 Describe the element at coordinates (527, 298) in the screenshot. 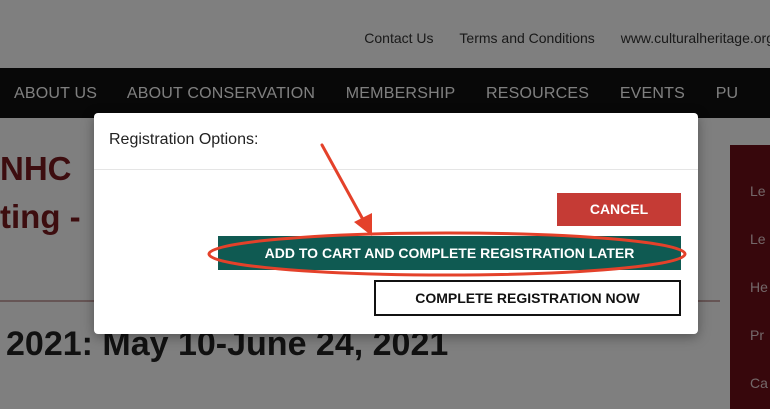

I see `complete-registration-button: COMPLETE REGISTRATION NOW` at that location.